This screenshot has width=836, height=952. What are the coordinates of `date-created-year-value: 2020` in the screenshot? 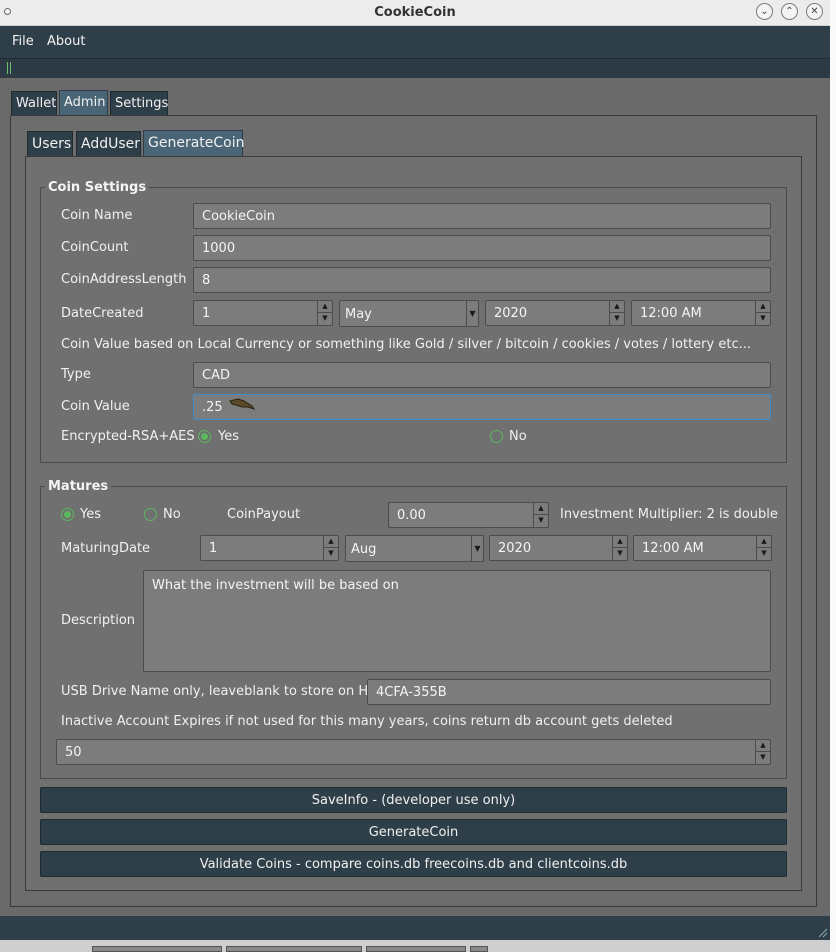 It's located at (511, 313).